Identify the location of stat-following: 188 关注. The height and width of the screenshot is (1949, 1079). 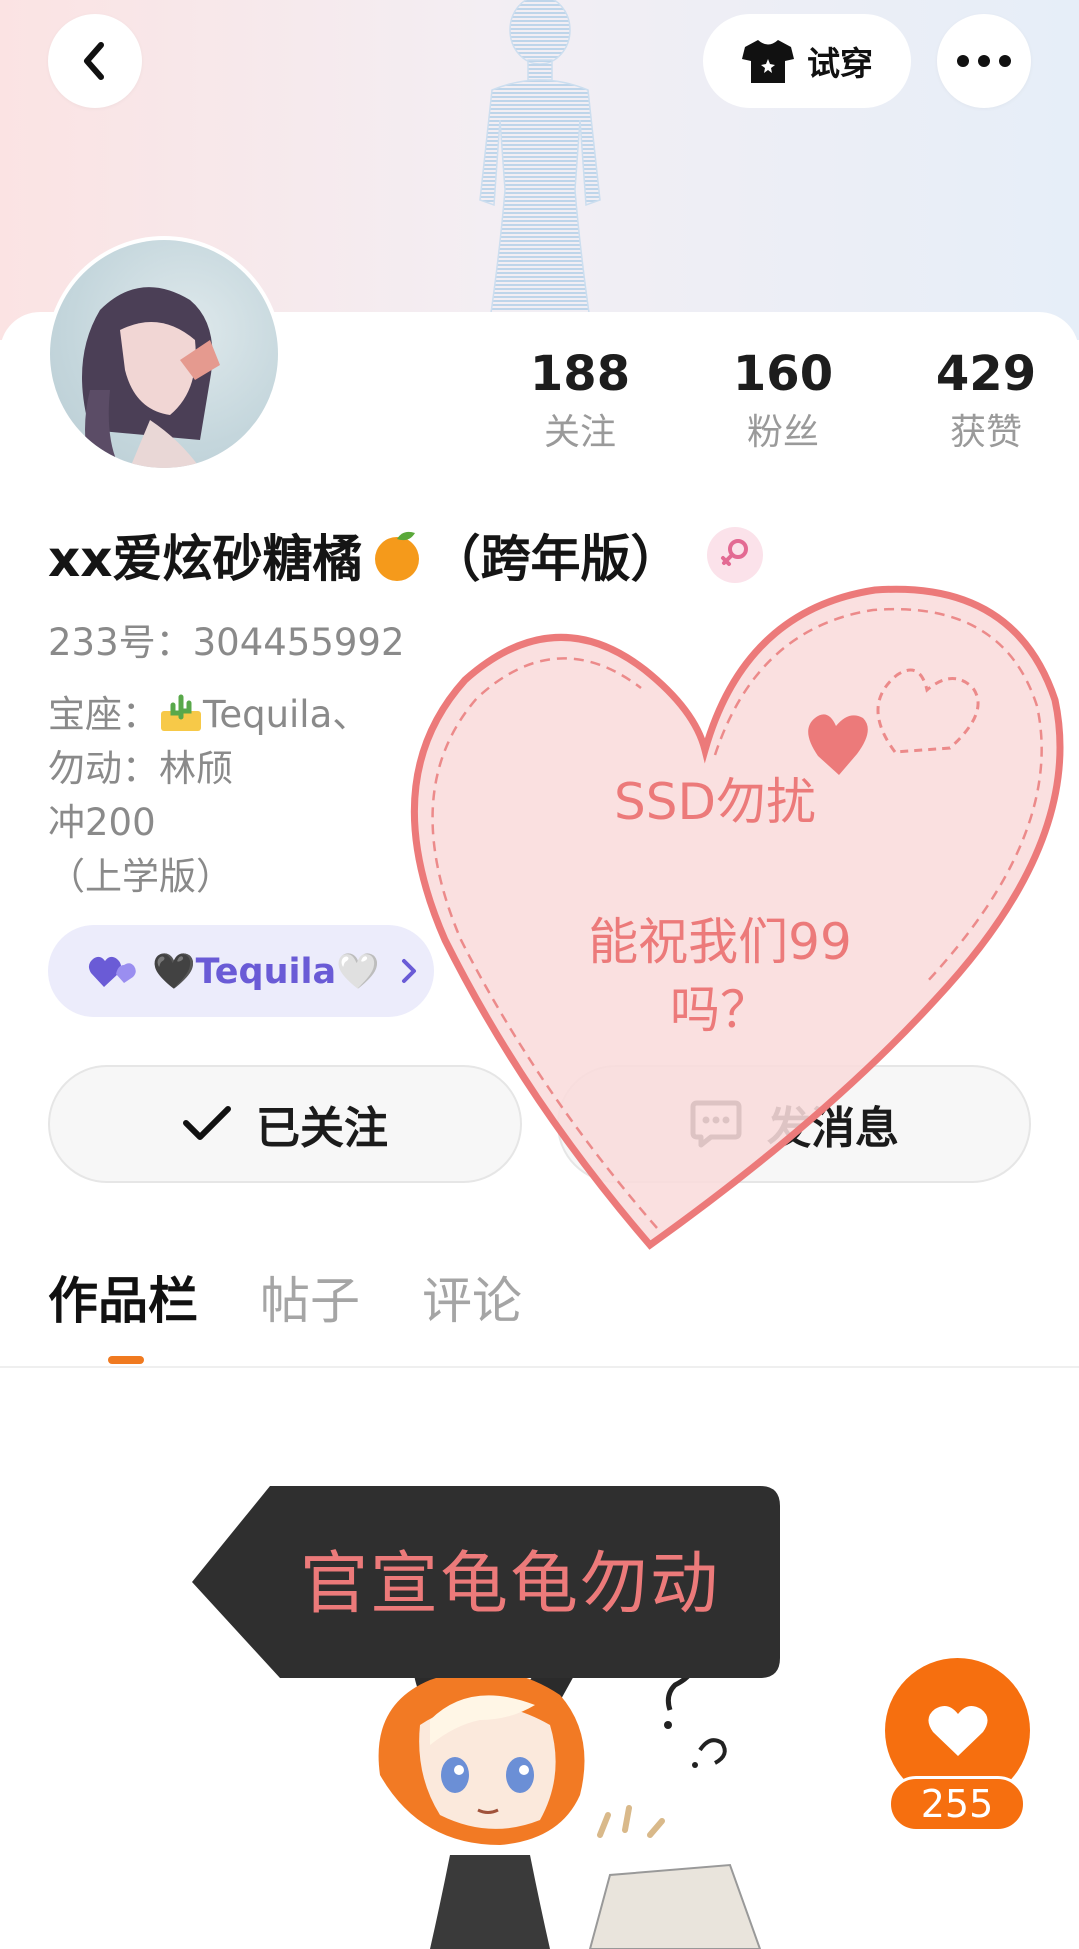
(580, 402).